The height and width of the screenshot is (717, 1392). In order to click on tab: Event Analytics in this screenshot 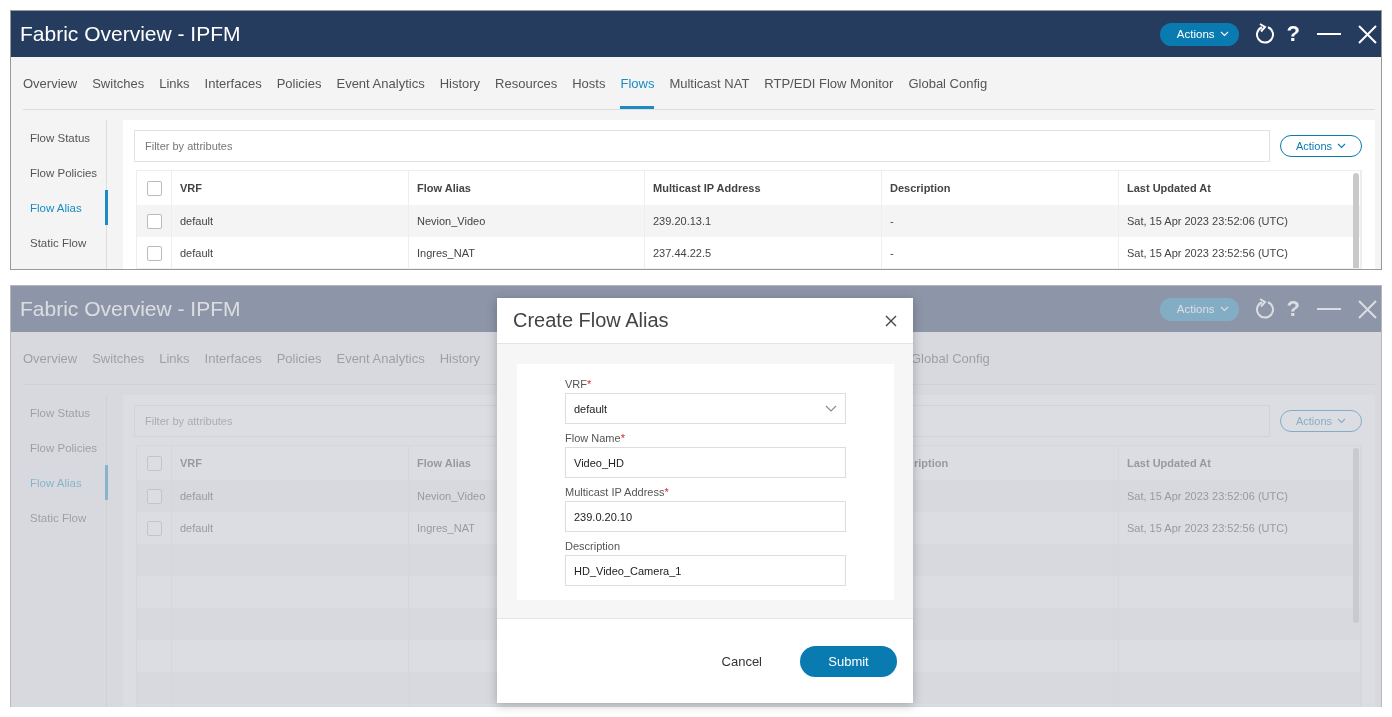, I will do `click(380, 83)`.